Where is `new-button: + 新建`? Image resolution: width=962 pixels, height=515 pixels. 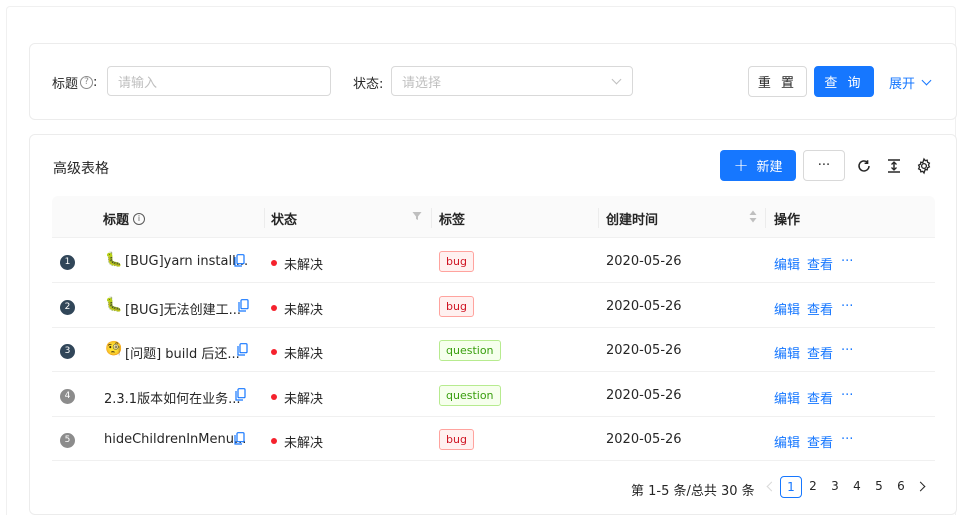 new-button: + 新建 is located at coordinates (758, 165).